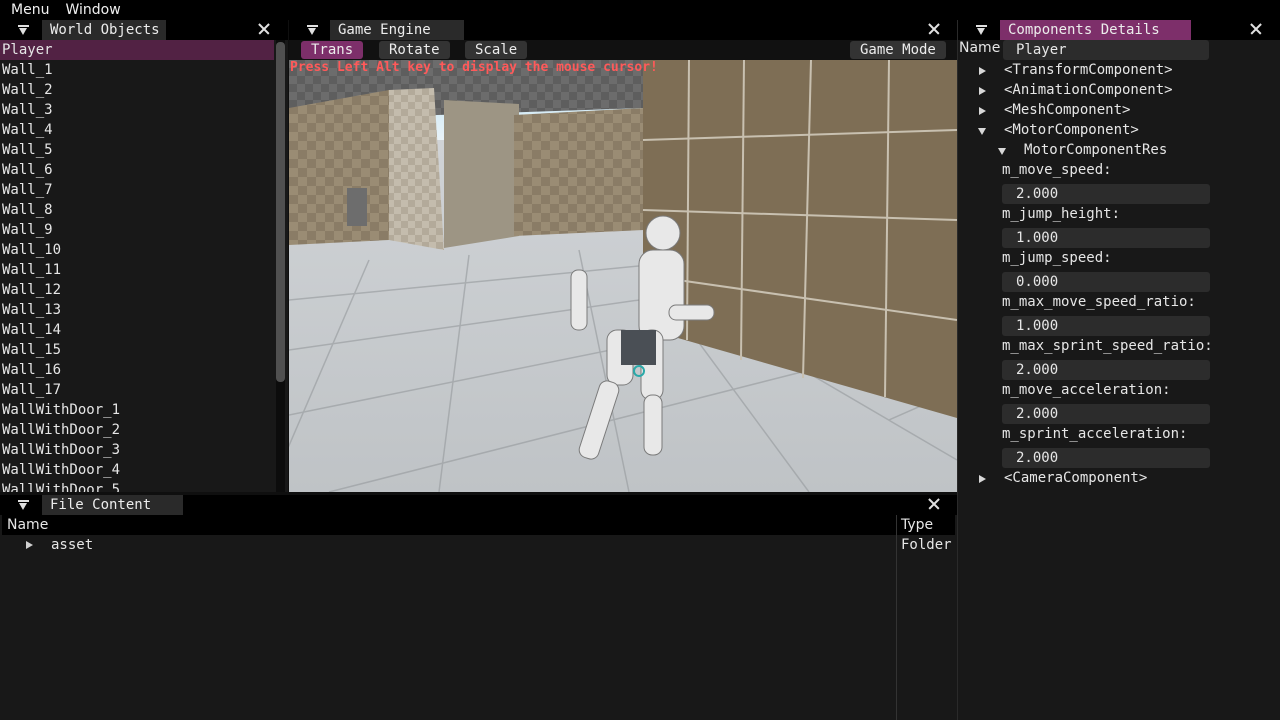  Describe the element at coordinates (898, 50) in the screenshot. I see `game-mode-button: Game Mode` at that location.